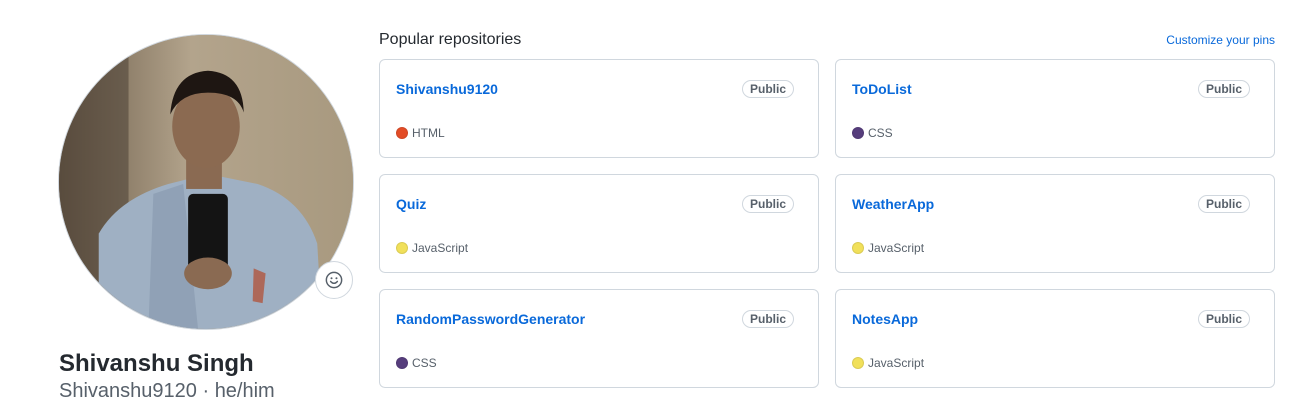 The image size is (1311, 407). I want to click on repo-link: NotesApp, so click(885, 319).